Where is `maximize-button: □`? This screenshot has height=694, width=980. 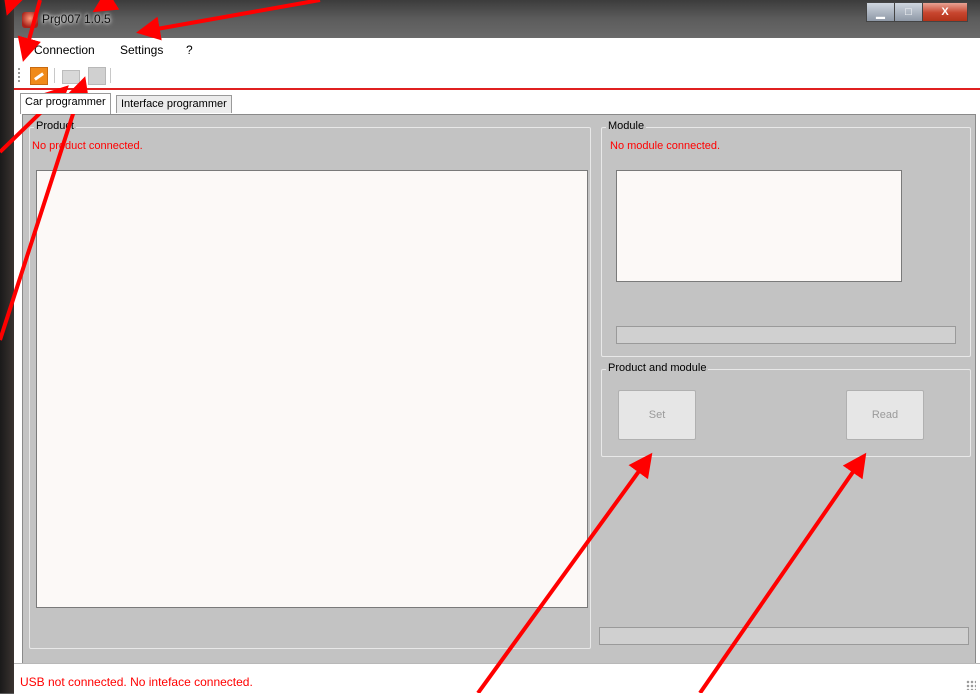 maximize-button: □ is located at coordinates (908, 12).